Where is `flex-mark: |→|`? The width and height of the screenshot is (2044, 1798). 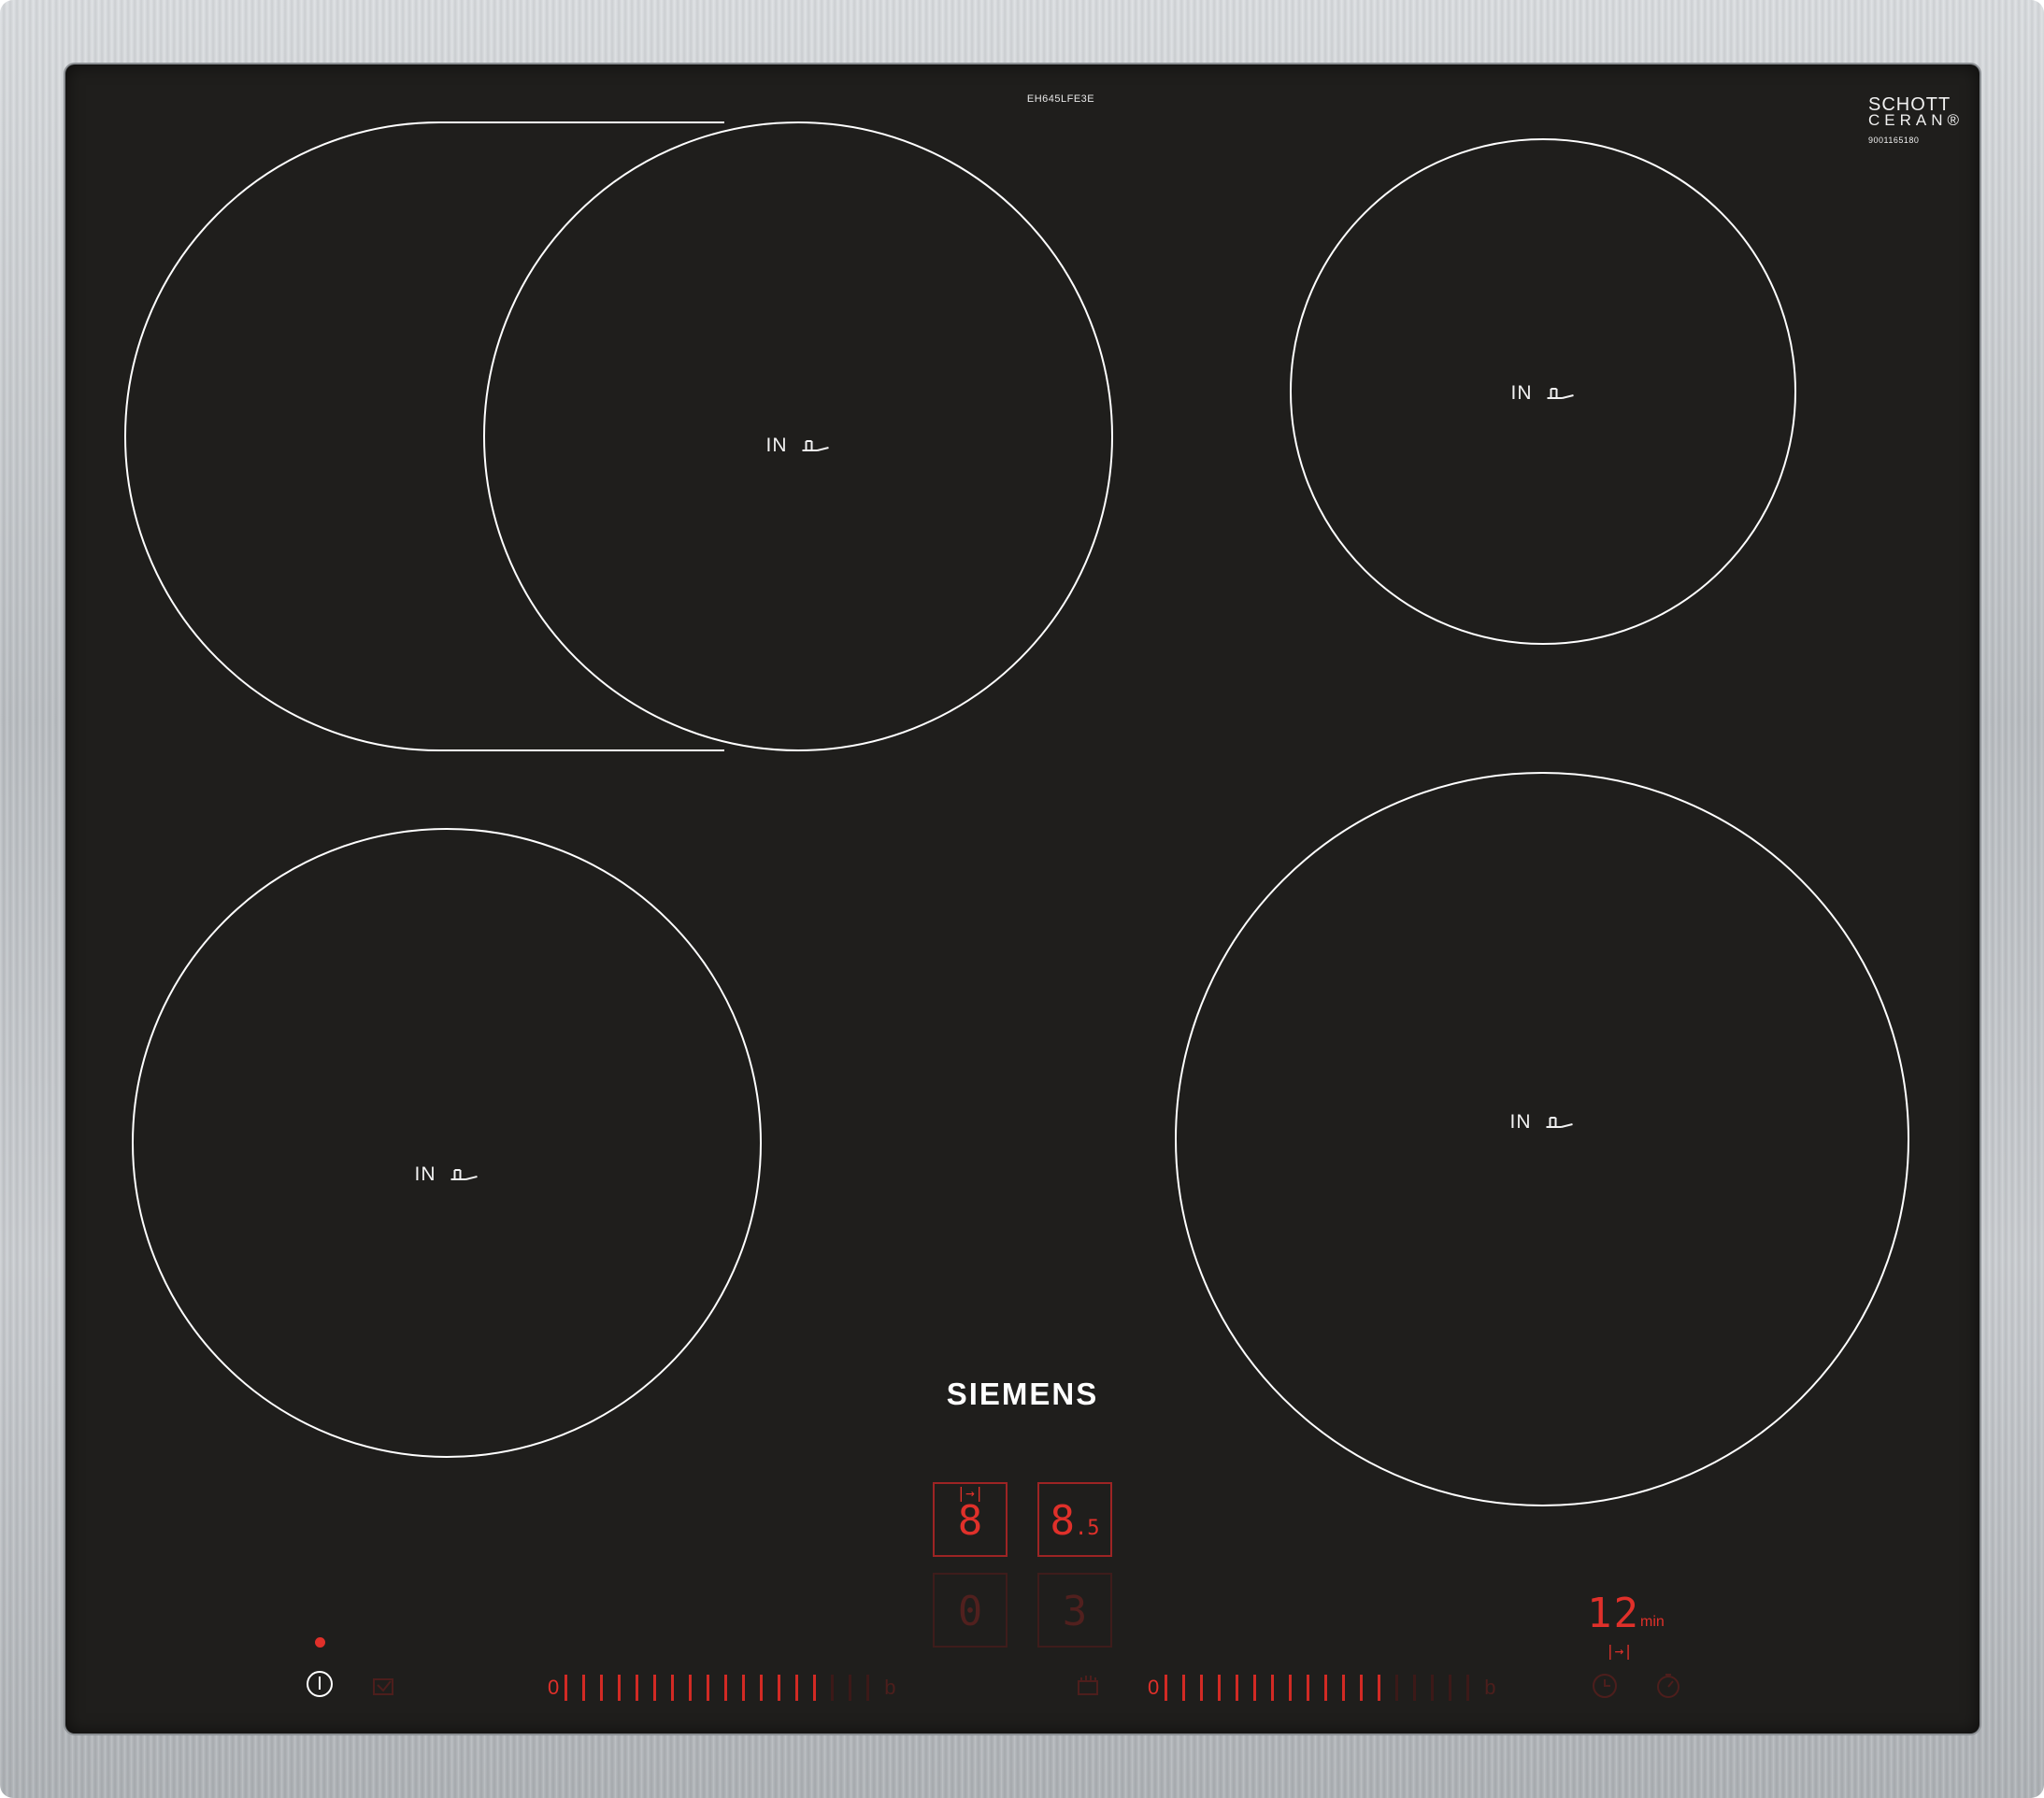 flex-mark: |→| is located at coordinates (970, 1493).